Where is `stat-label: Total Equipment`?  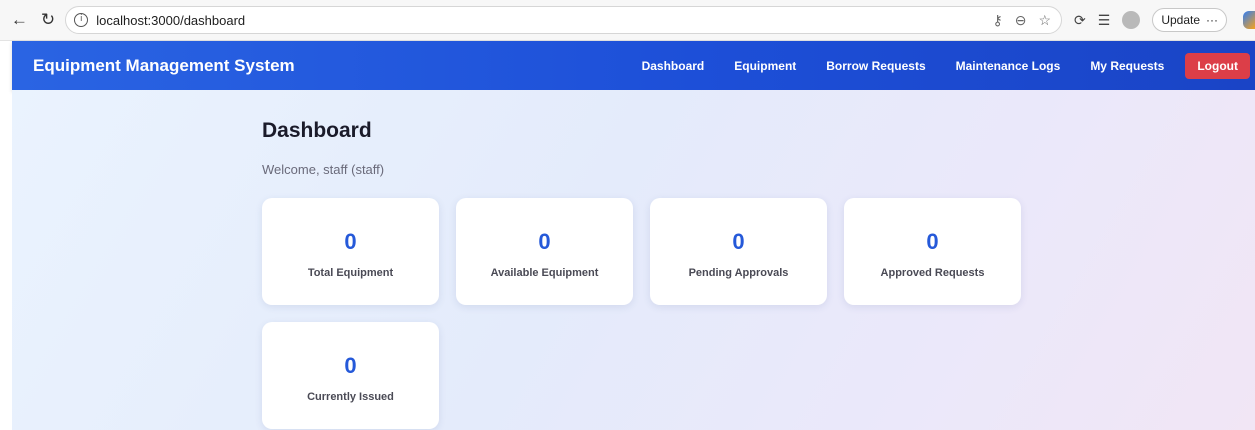 stat-label: Total Equipment is located at coordinates (350, 273).